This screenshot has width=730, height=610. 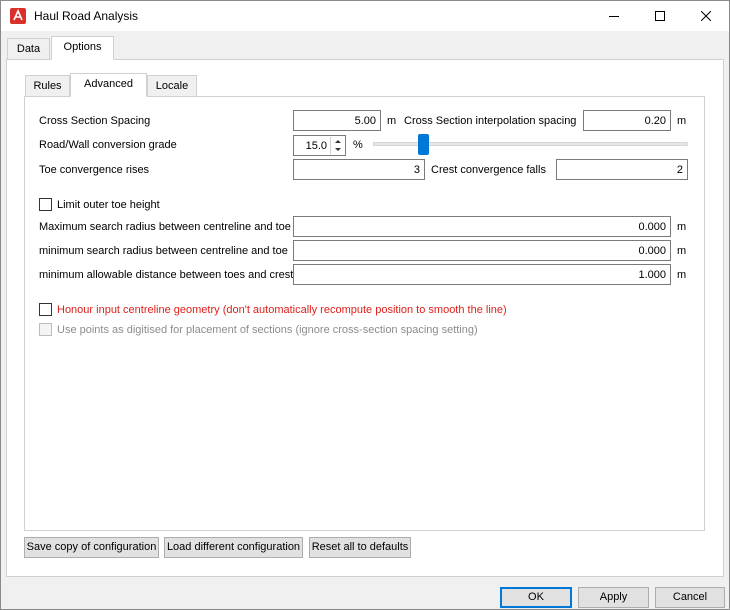 What do you see at coordinates (490, 121) in the screenshot?
I see `interp-spacing-label: Cross Section interpolation spacing` at bounding box center [490, 121].